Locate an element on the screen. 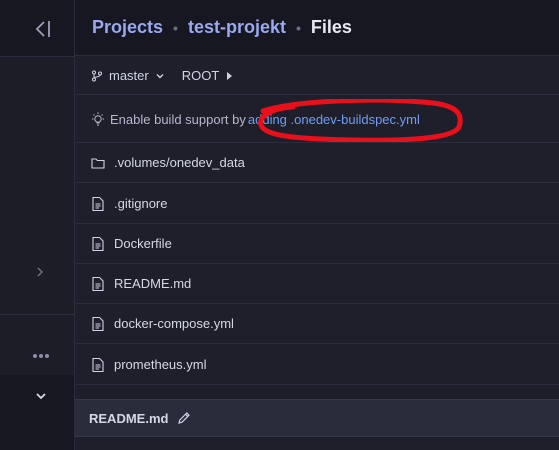  sidebar-header is located at coordinates (37, 28).